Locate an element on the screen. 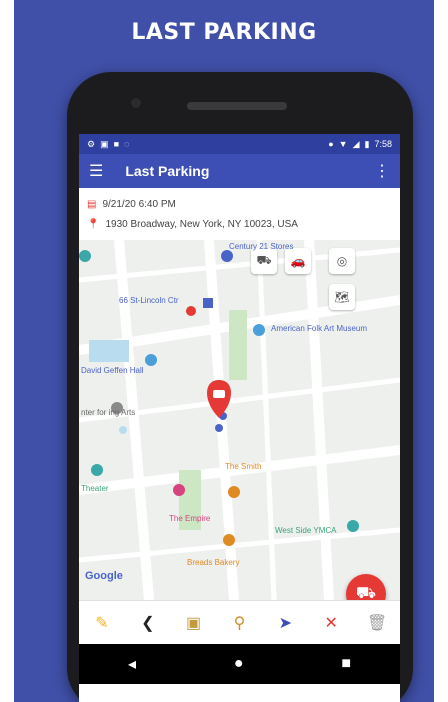 This screenshot has height=702, width=448. edit-icon: ✎ is located at coordinates (102, 623).